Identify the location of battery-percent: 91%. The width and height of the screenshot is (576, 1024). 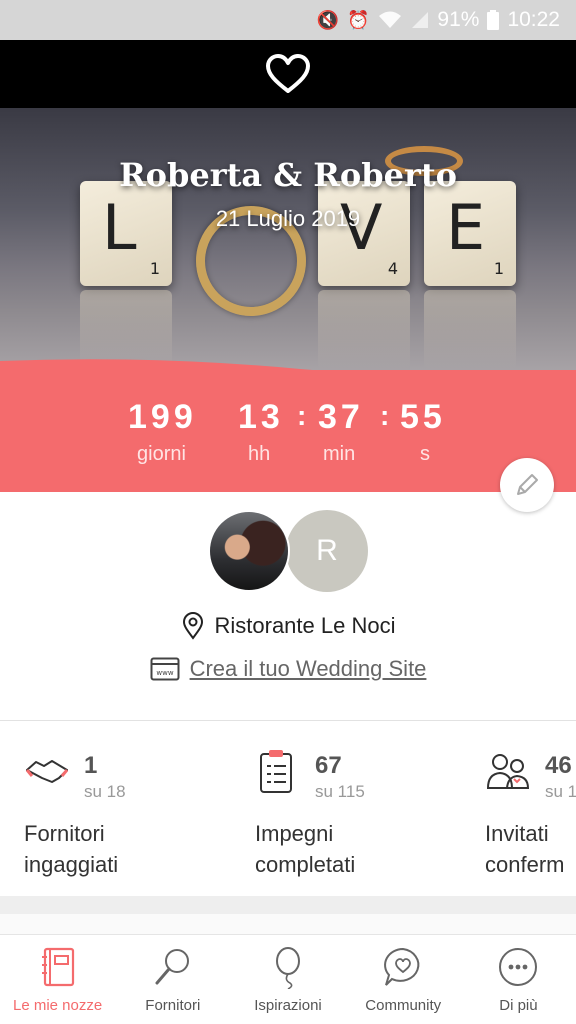
(458, 19).